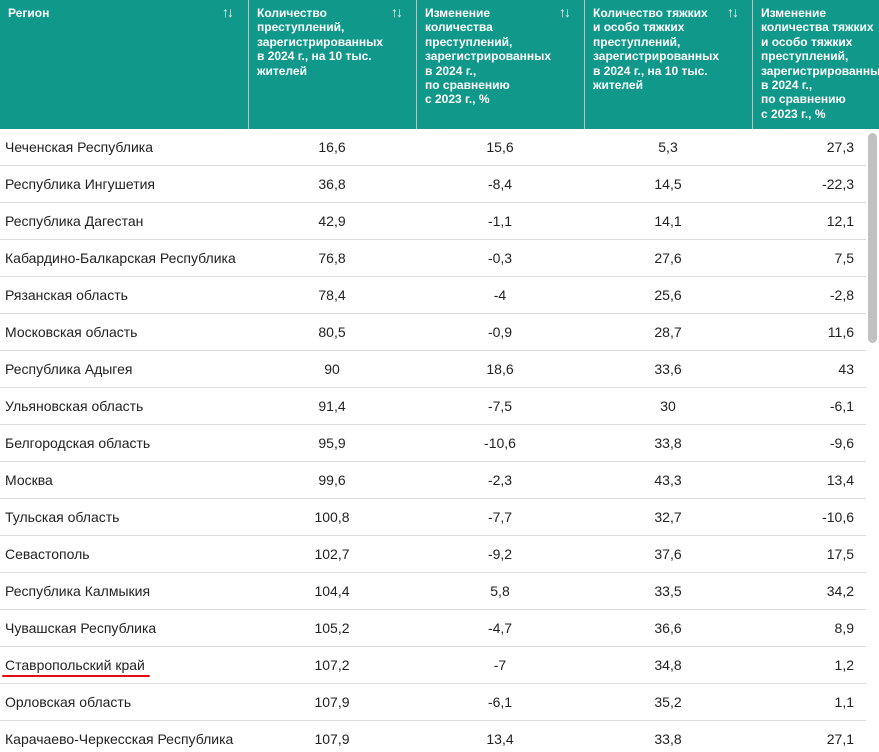 The width and height of the screenshot is (879, 752). I want to click on value-cell: 99,6, so click(332, 480).